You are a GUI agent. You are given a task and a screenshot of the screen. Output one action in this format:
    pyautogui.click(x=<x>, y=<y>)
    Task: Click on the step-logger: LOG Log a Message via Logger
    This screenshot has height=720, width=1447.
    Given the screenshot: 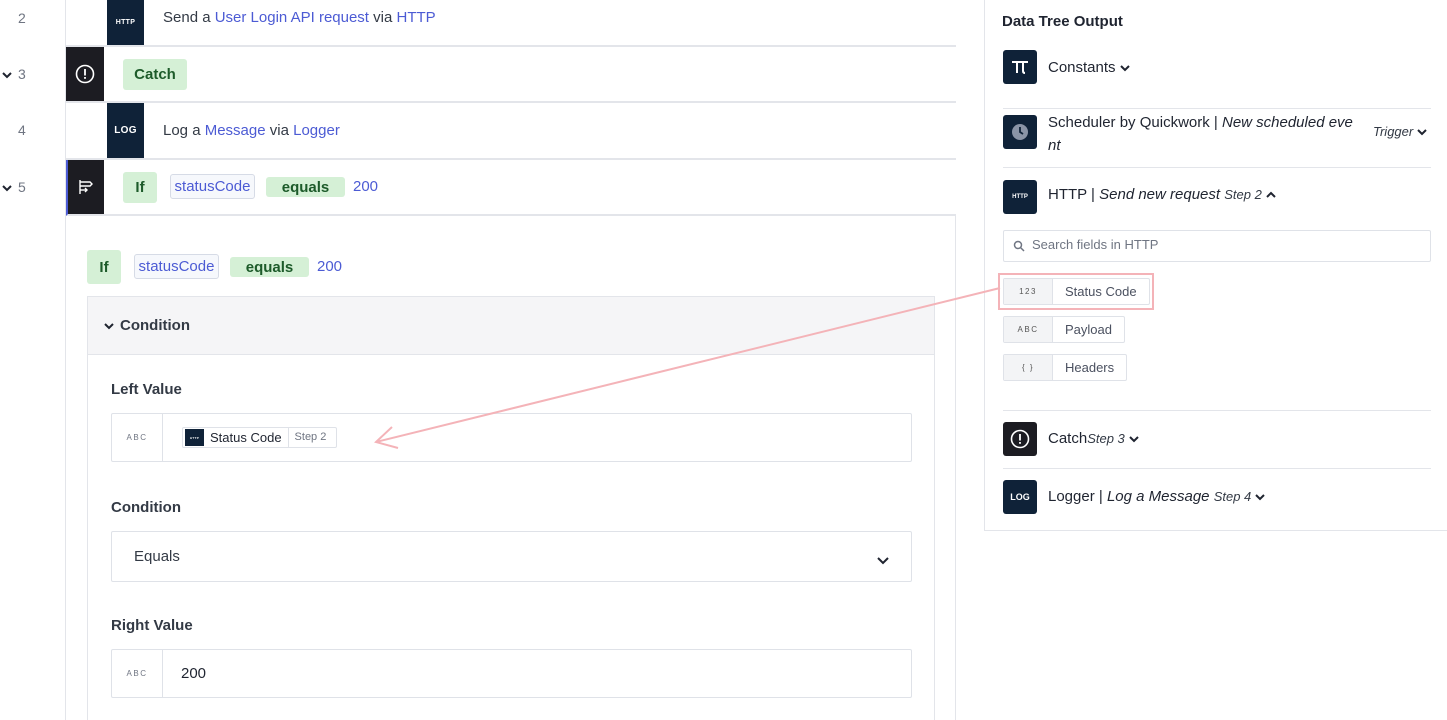 What is the action you would take?
    pyautogui.click(x=511, y=131)
    